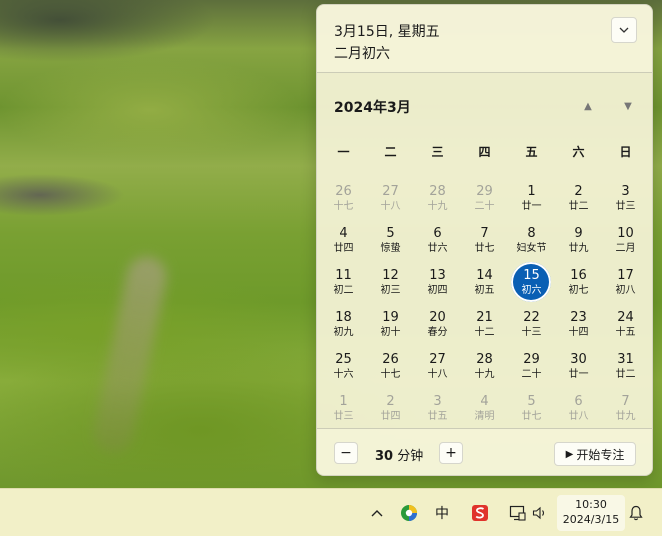 The height and width of the screenshot is (536, 662). I want to click on day-cell: 14 初五, so click(484, 282).